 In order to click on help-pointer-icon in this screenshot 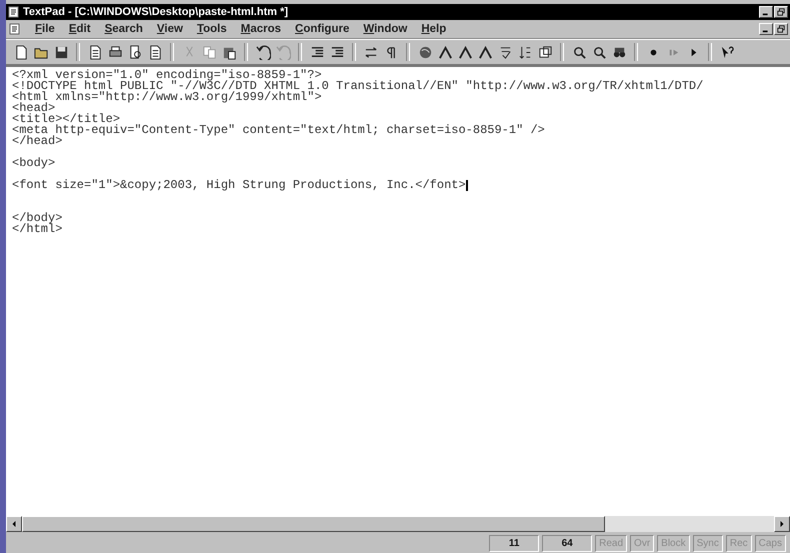, I will do `click(727, 52)`.